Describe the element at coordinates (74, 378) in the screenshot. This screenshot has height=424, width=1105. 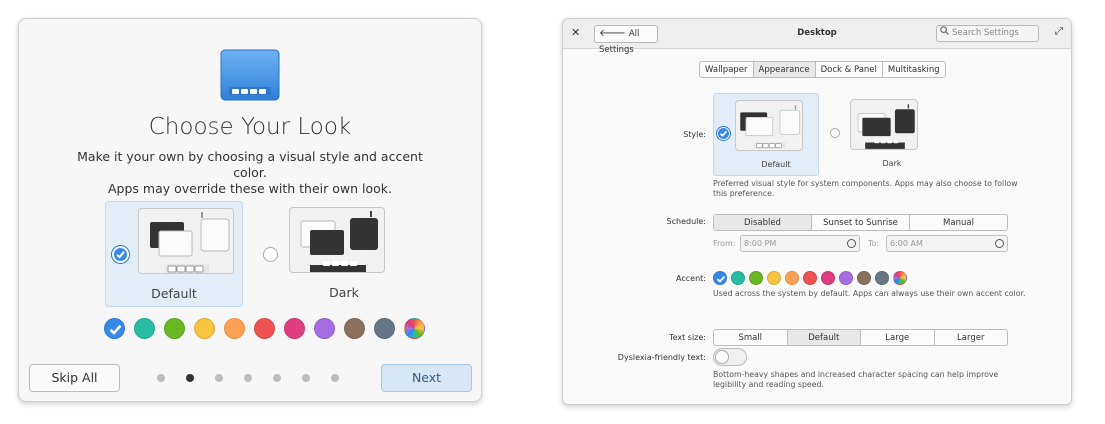
I see `skip-all-button: Skip All` at that location.